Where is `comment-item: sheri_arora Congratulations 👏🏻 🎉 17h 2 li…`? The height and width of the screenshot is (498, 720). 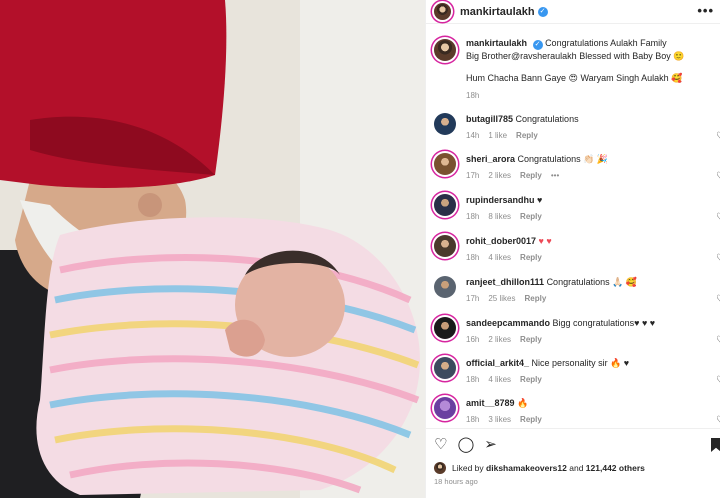 comment-item: sheri_arora Congratulations 👏🏻 🎉 17h 2 li… is located at coordinates (577, 167).